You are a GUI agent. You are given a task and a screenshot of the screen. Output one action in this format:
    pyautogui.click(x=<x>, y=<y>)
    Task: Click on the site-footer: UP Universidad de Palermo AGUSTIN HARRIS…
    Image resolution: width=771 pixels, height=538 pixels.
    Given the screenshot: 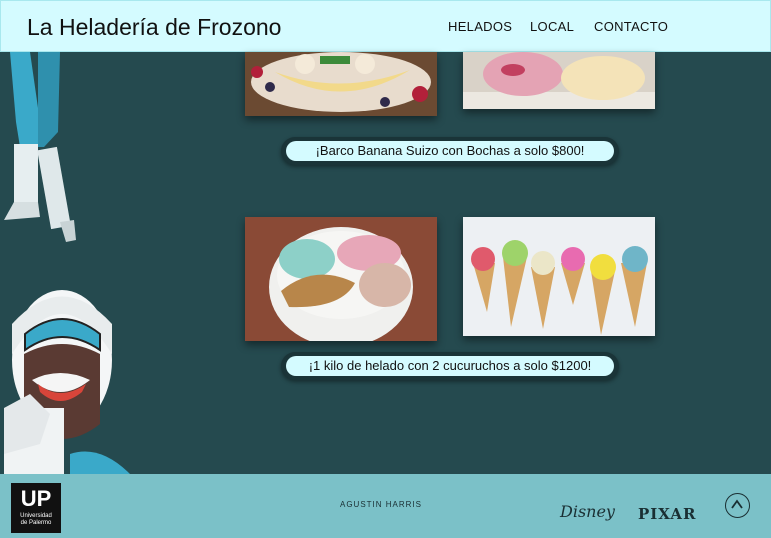 What is the action you would take?
    pyautogui.click(x=385, y=506)
    